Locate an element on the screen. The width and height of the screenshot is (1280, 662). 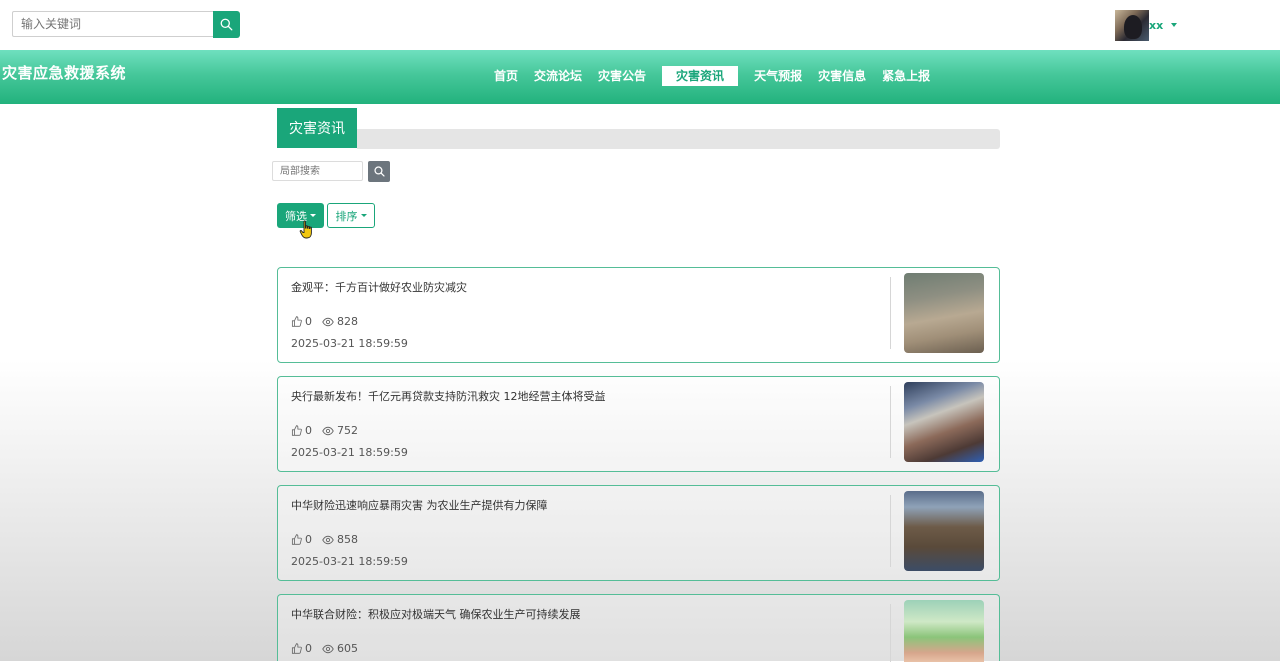
article-title: 金观平：千方百计做好农业防灾减灾 is located at coordinates (379, 287).